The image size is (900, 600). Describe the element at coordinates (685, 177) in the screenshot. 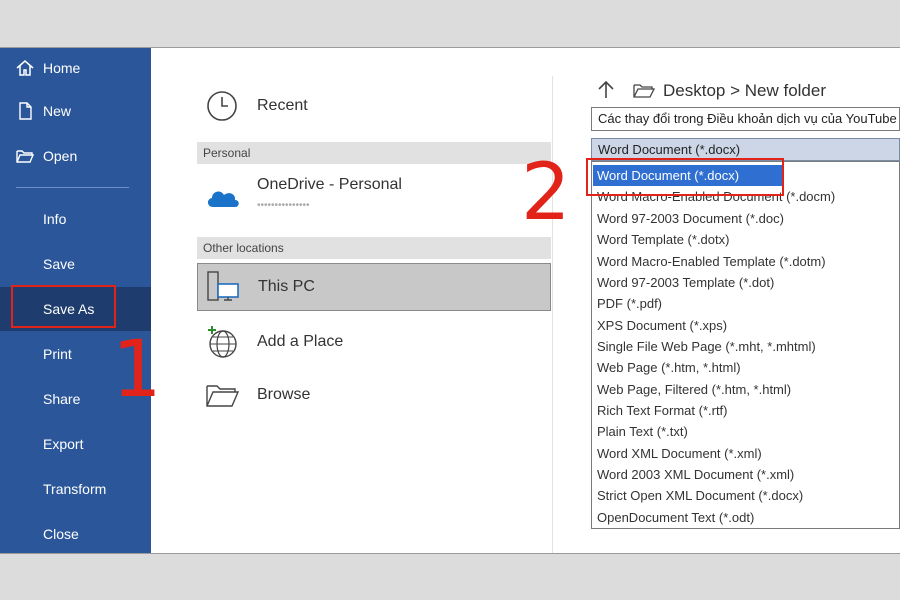

I see `annotation-box-docx` at that location.